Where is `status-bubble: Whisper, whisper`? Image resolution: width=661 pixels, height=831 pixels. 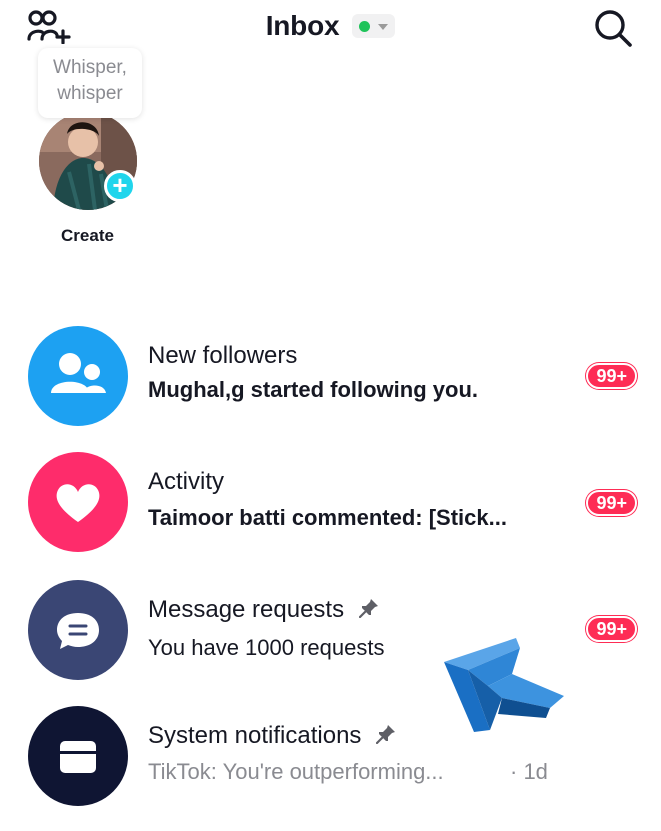
status-bubble: Whisper, whisper is located at coordinates (90, 83).